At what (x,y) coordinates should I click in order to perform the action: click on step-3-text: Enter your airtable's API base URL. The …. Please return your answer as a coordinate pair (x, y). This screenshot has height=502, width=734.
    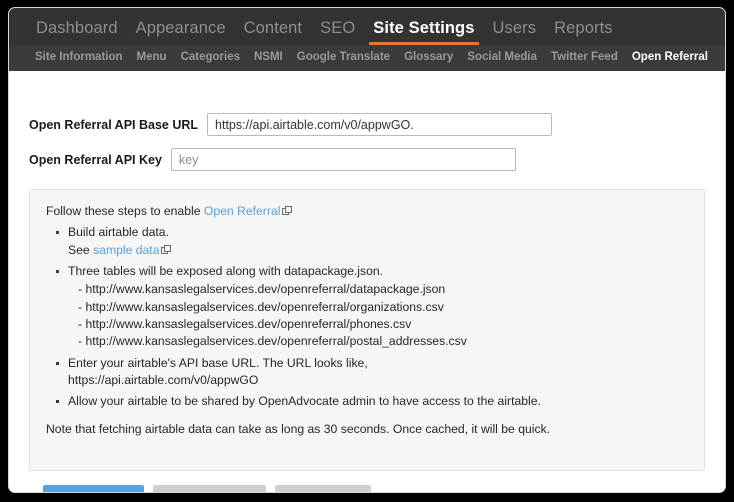
    Looking at the image, I should click on (218, 362).